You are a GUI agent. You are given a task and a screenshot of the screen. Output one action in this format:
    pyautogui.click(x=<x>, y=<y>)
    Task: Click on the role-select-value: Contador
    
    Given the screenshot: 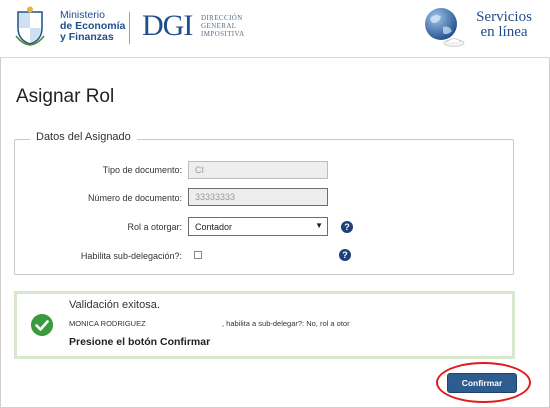 What is the action you would take?
    pyautogui.click(x=214, y=227)
    